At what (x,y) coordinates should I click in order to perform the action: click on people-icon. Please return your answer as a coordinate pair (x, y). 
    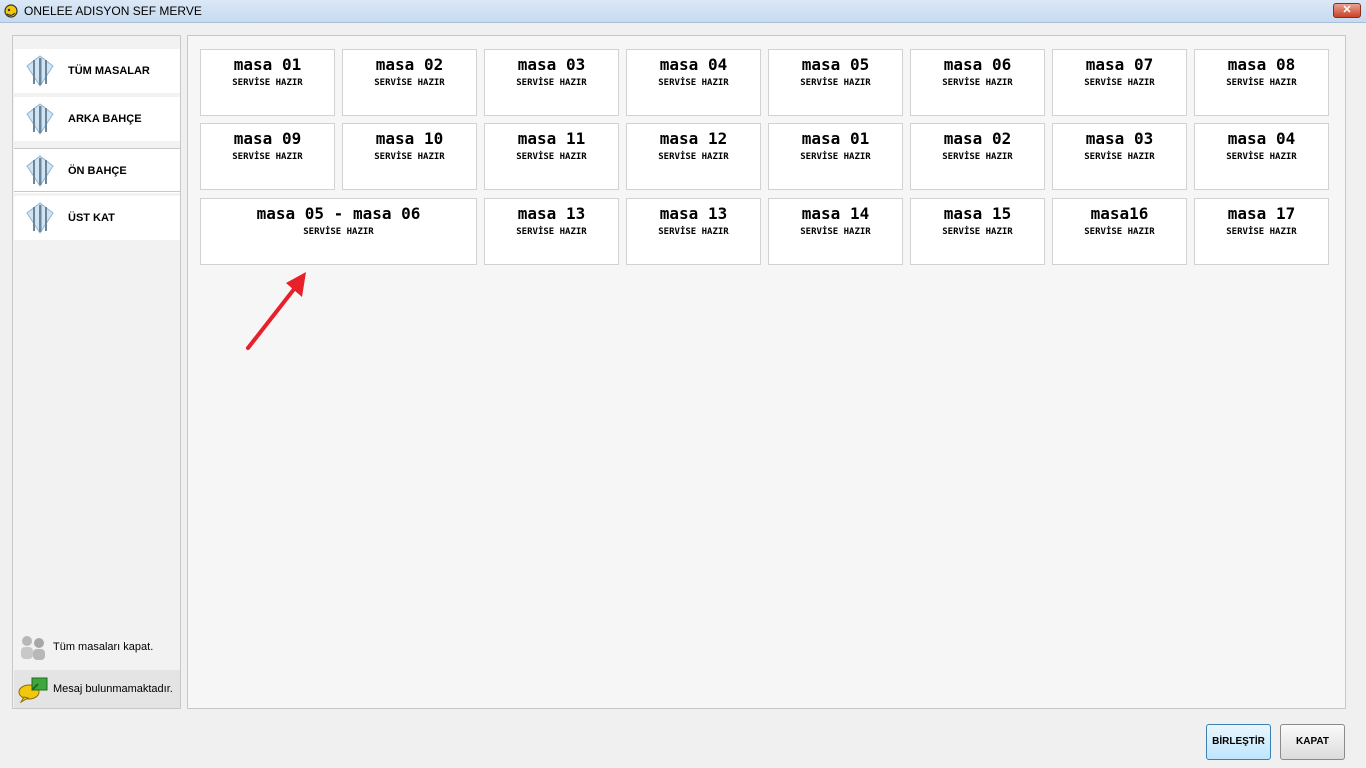
    Looking at the image, I should click on (33, 648).